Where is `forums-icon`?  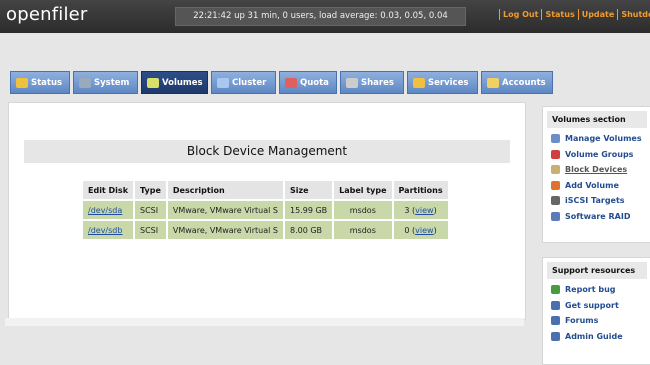 forums-icon is located at coordinates (555, 320).